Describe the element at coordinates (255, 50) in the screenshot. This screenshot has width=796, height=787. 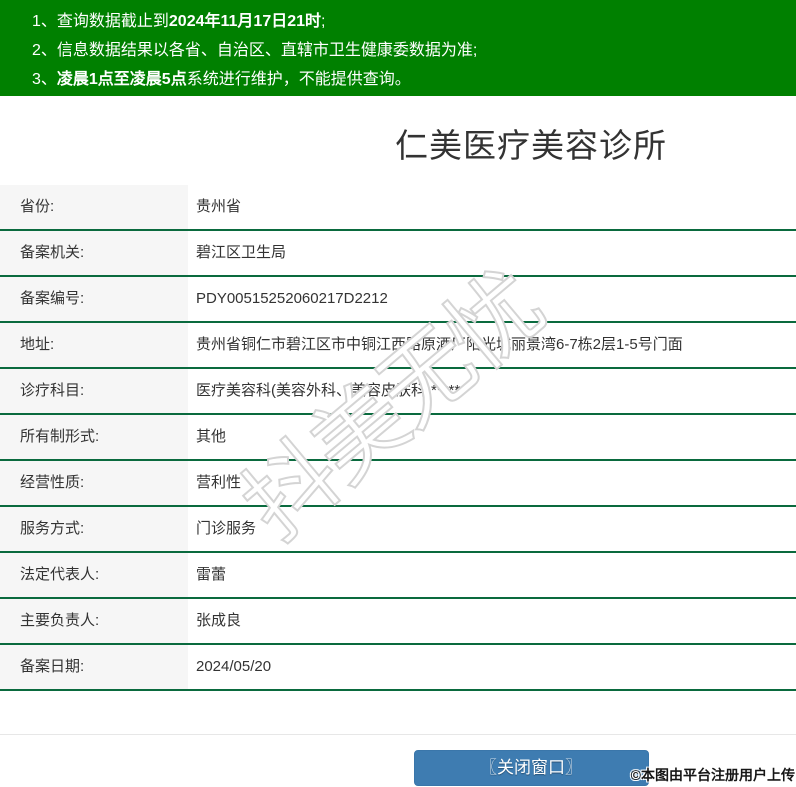
I see `notice-2-pre: 2、信息数据结果以各省、自治区、直辖市卫生健康委数据为准;` at that location.